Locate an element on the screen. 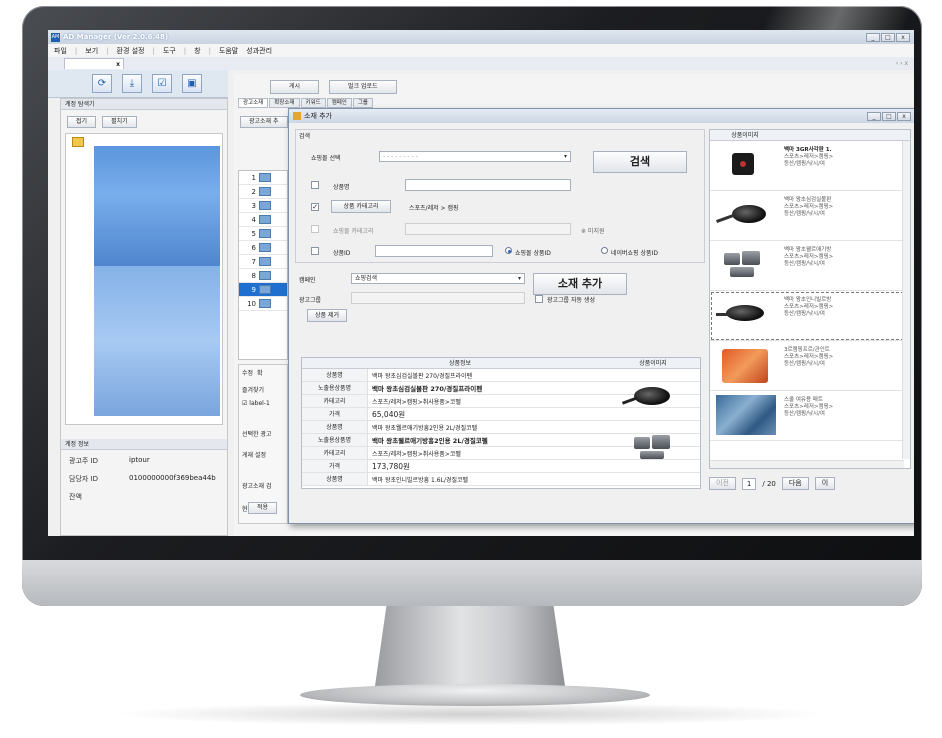 The height and width of the screenshot is (738, 942). tab-campaign: 캠페인 is located at coordinates (339, 103).